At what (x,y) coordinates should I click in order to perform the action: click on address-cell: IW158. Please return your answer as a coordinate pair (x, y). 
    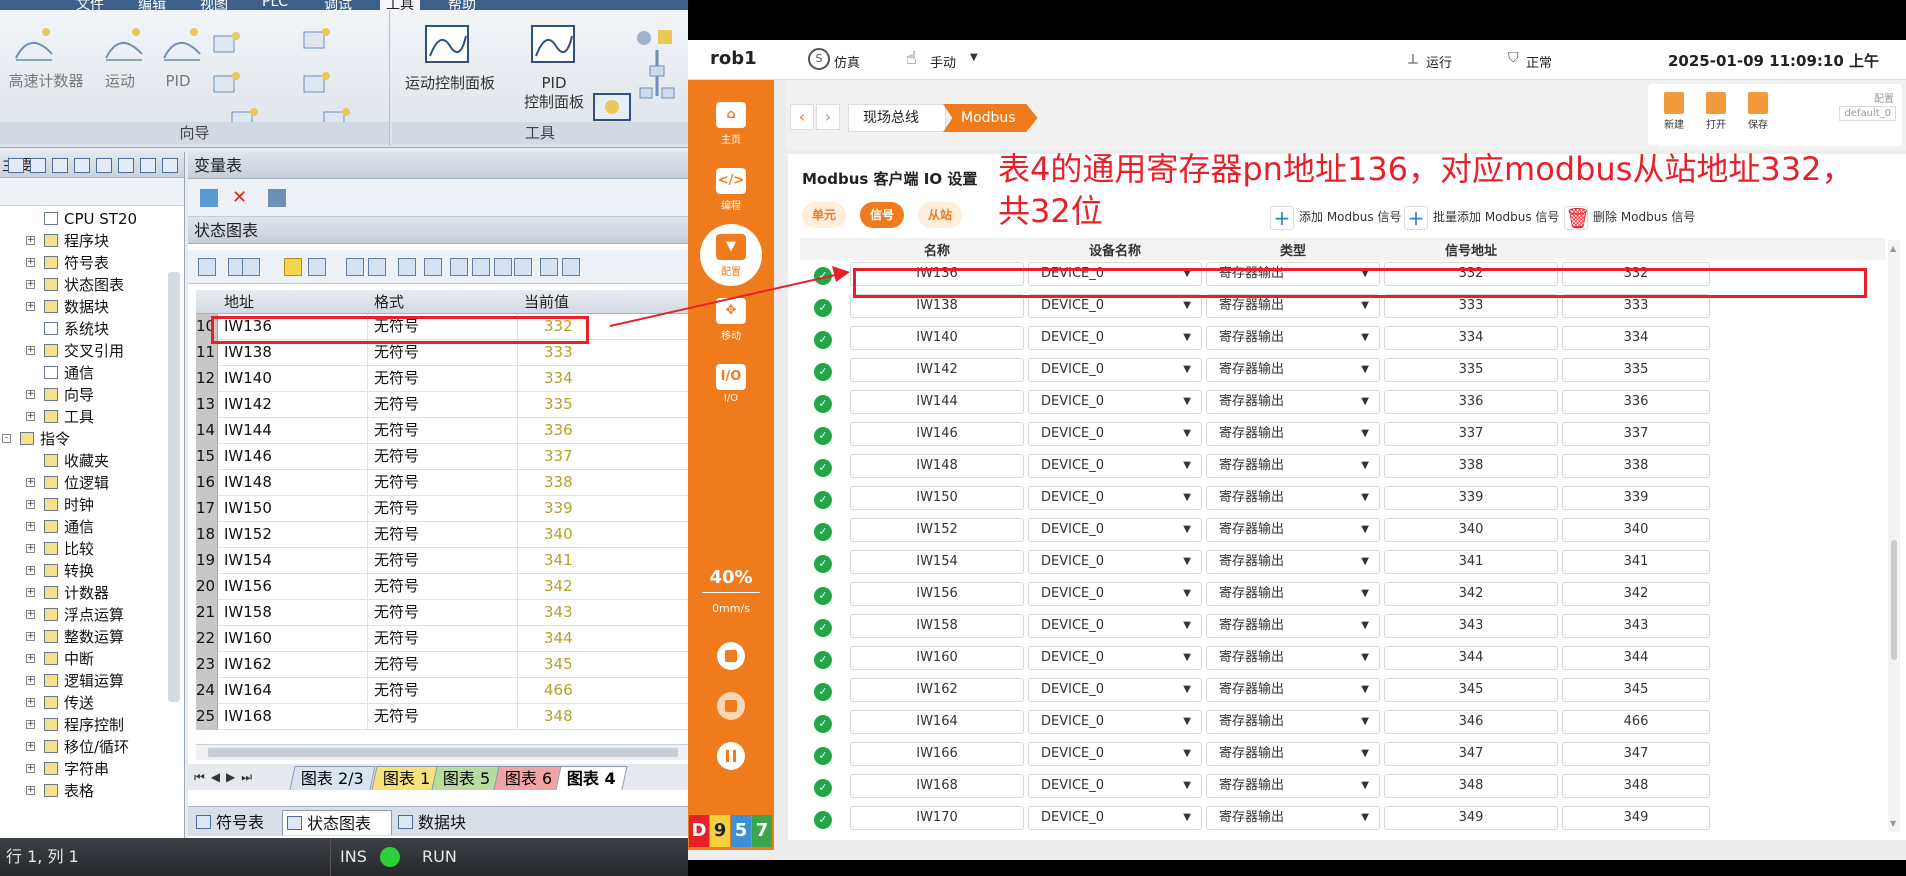
    Looking at the image, I should click on (294, 613).